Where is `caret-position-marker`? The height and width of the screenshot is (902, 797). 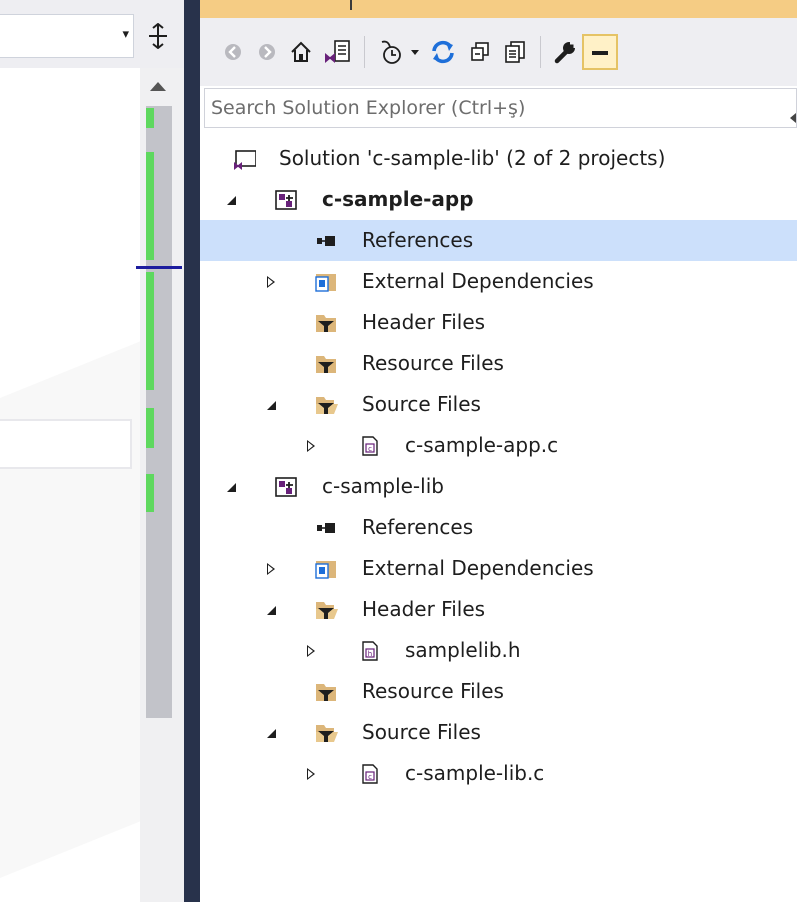
caret-position-marker is located at coordinates (159, 267).